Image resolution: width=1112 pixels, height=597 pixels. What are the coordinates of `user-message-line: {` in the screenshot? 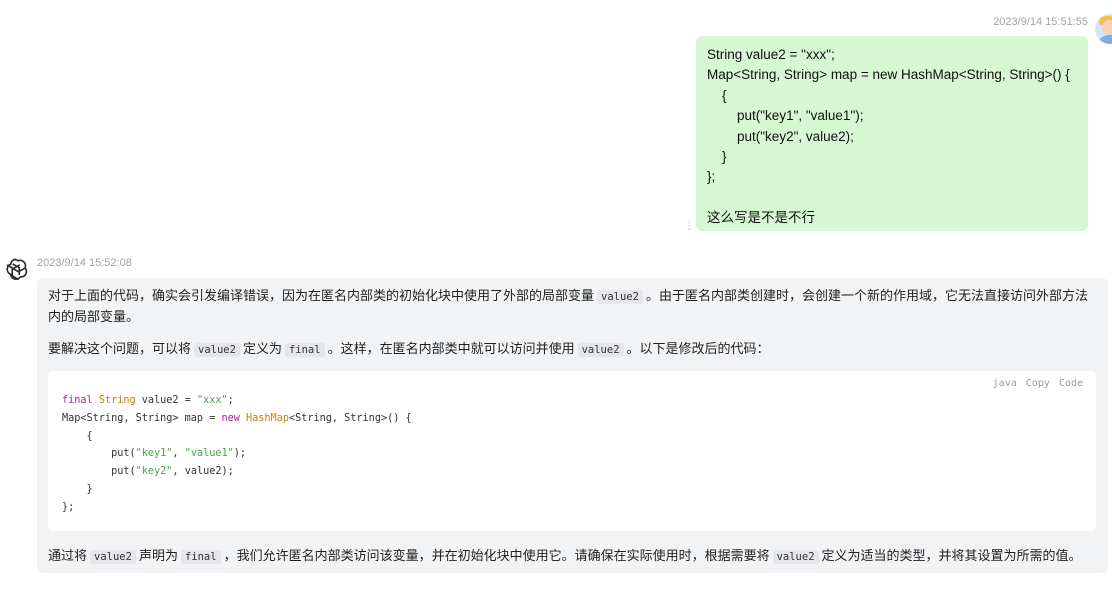 It's located at (717, 95).